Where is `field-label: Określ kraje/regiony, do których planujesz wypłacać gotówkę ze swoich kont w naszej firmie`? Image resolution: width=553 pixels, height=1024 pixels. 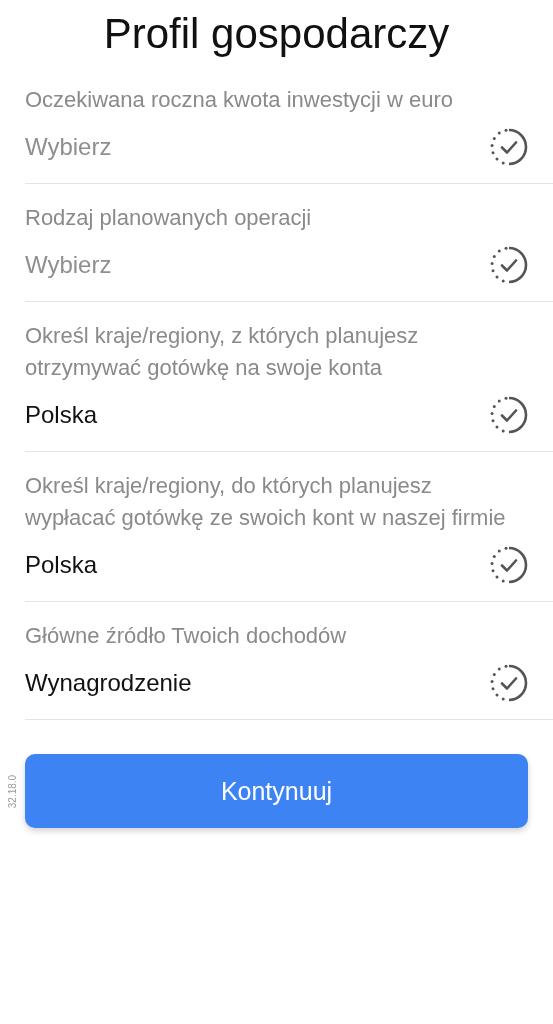
field-label: Określ kraje/regiony, do których planujesz wypłacać gotówkę ze swoich kont w naszej firmie is located at coordinates (266, 502).